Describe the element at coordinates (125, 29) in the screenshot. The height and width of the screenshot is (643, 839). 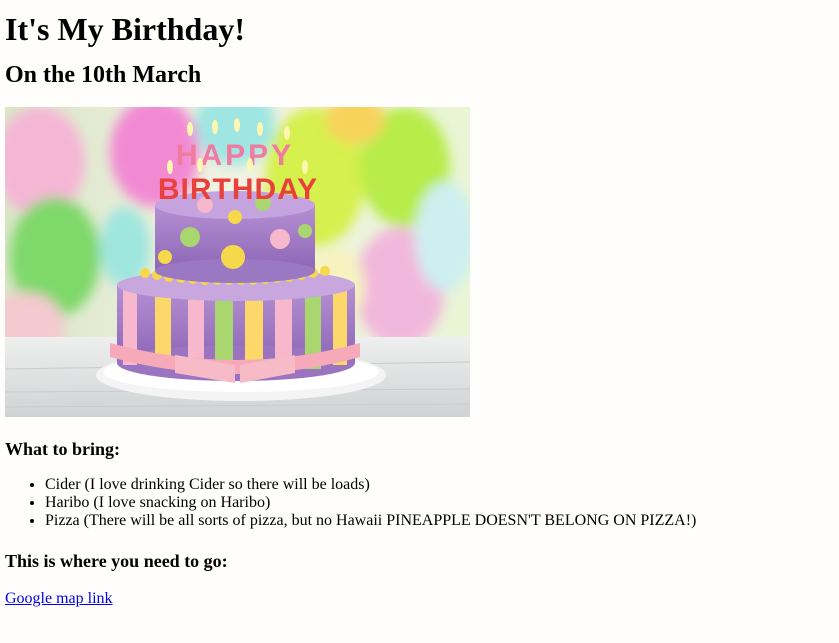
I see `page-title: It's My Birthday!` at that location.